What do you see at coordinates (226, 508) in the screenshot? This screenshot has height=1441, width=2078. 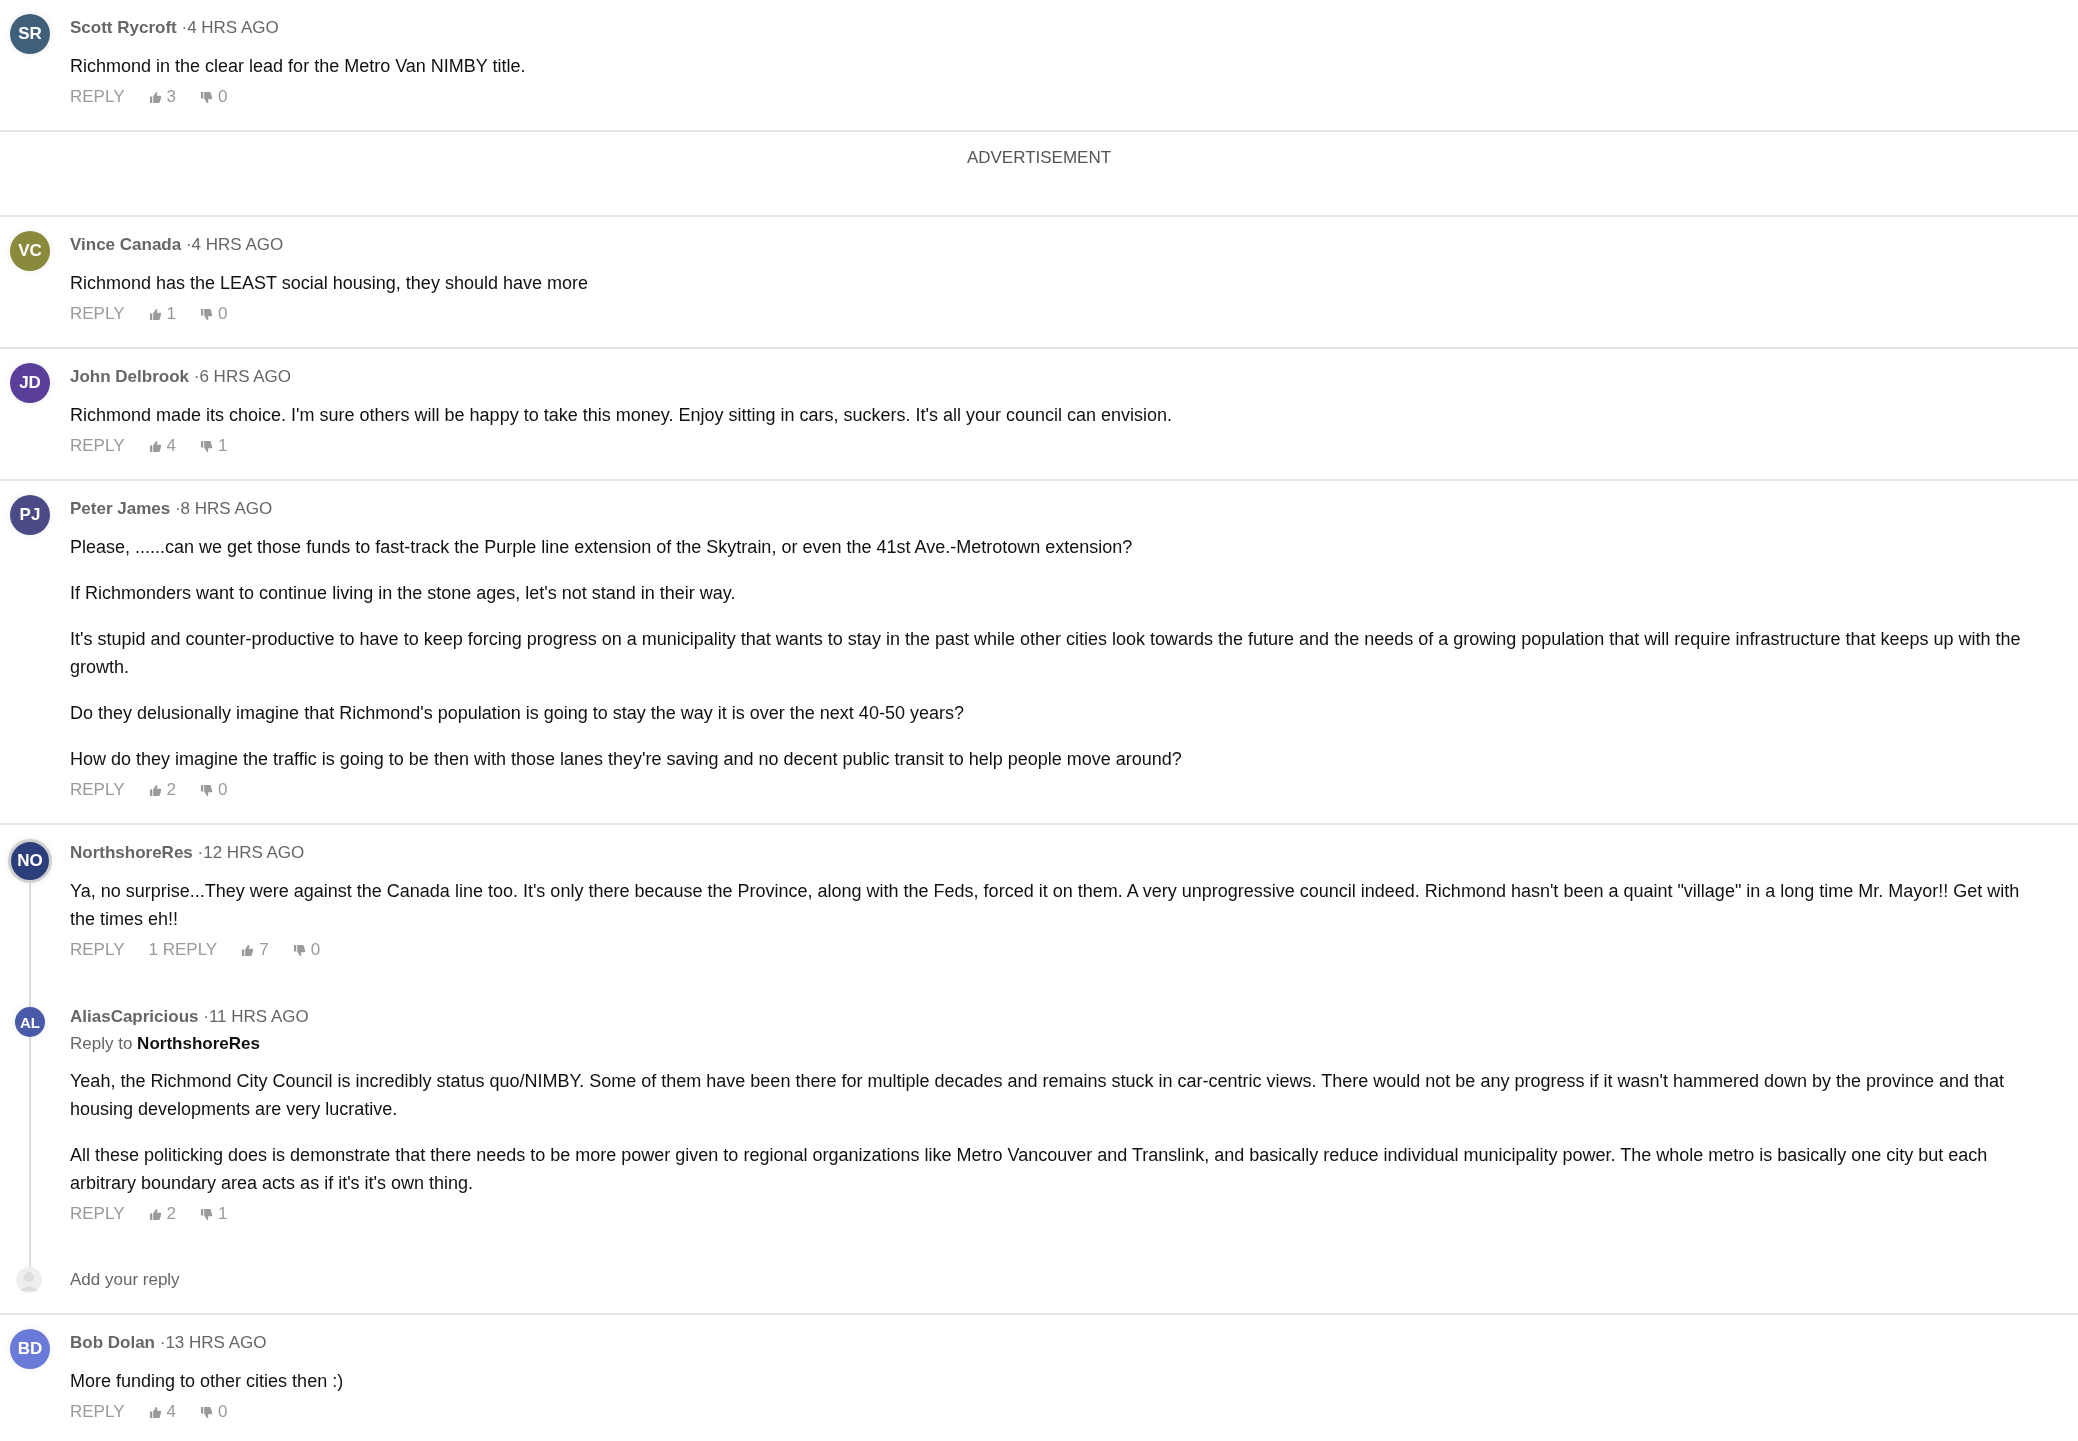 I see `comment-time: 8 HRS AGO` at bounding box center [226, 508].